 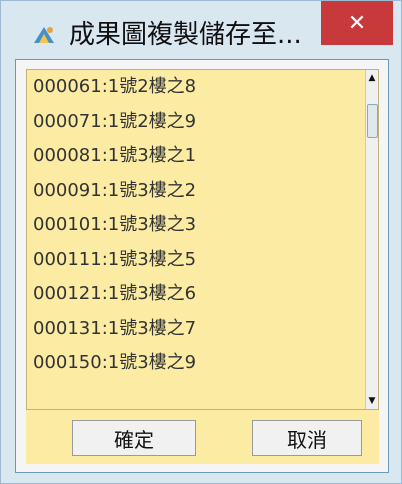 I want to click on vertical-scrollbar: ▲ ▼, so click(x=371, y=239).